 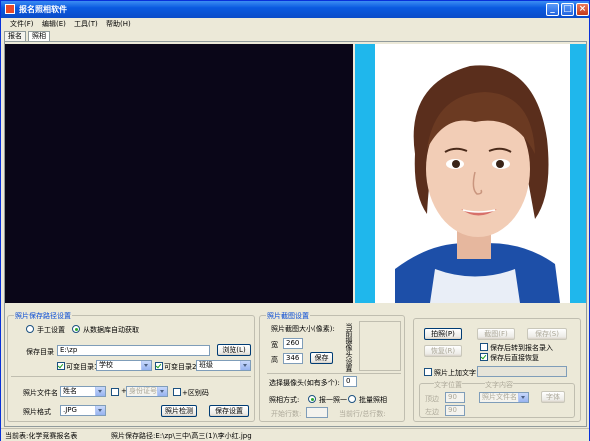 What do you see at coordinates (274, 360) in the screenshot?
I see `height-label: 高` at bounding box center [274, 360].